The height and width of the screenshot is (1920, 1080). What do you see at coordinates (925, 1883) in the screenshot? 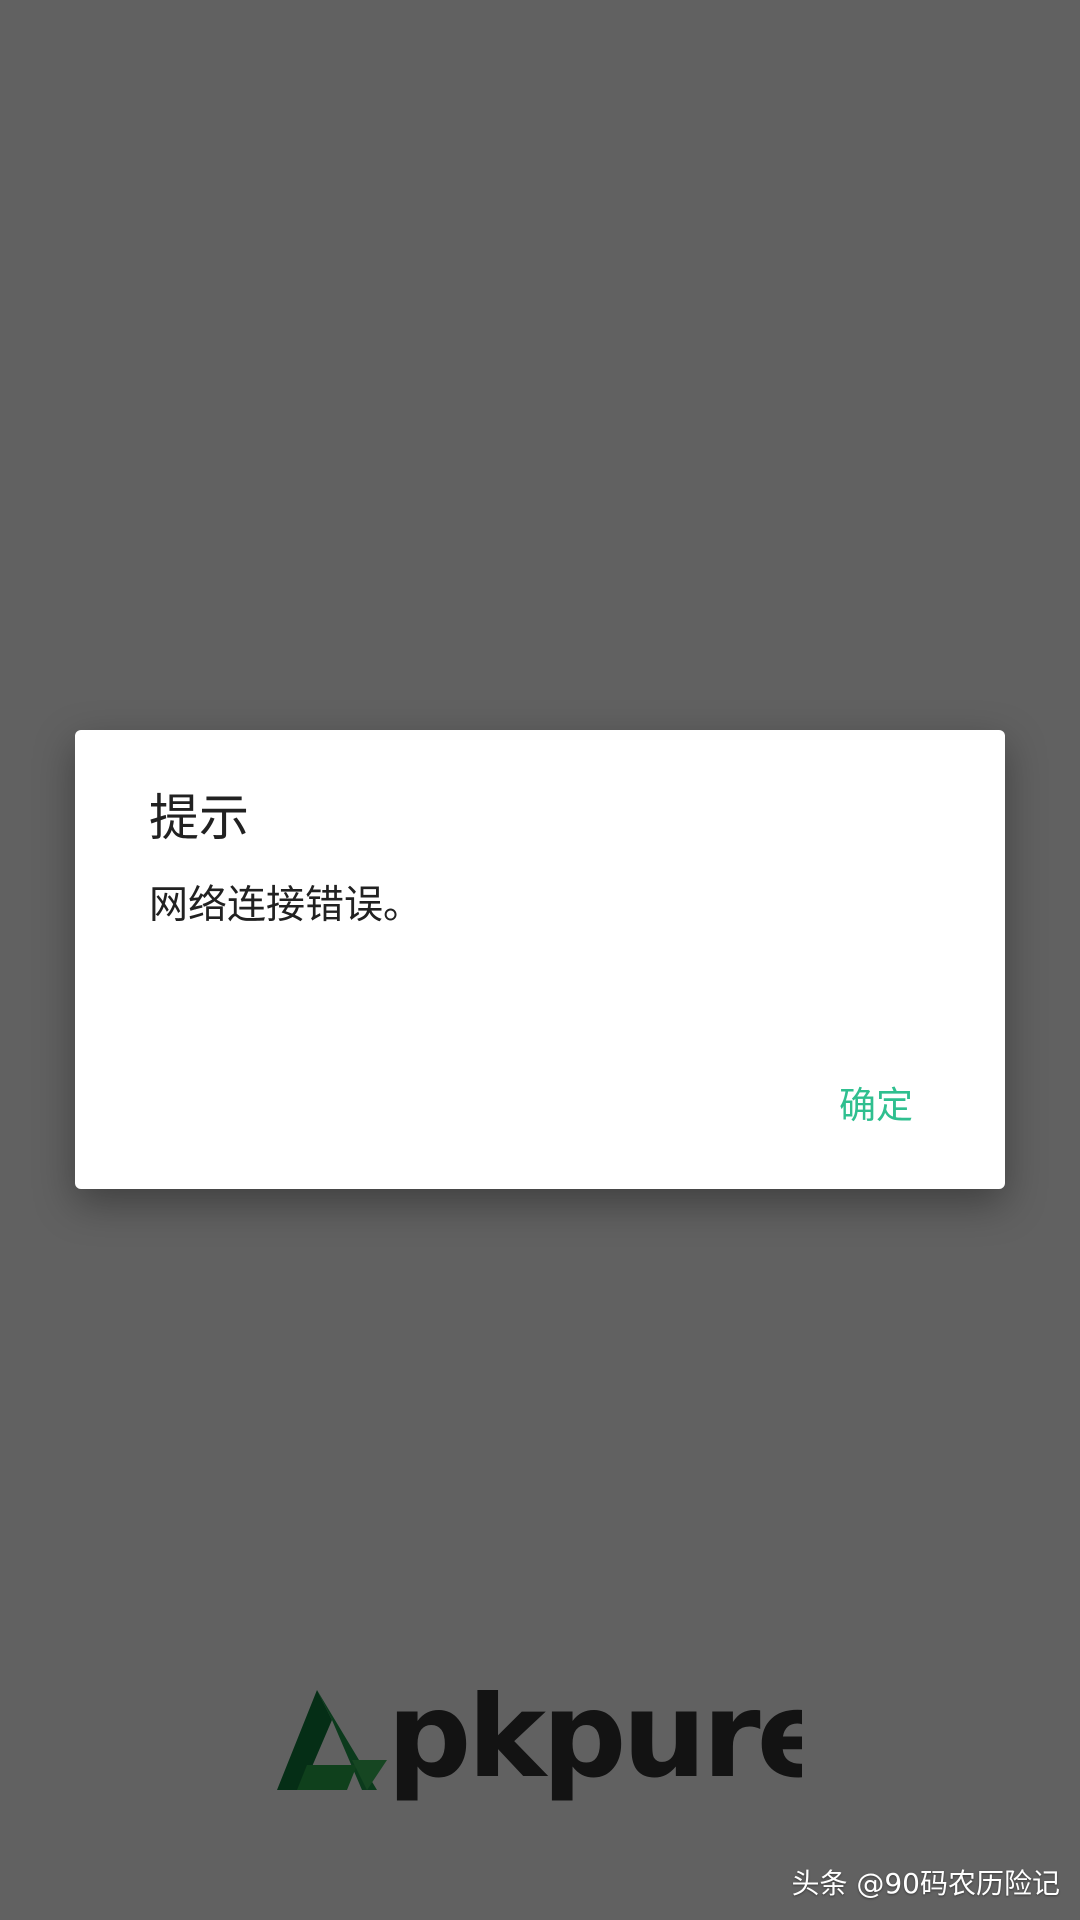
I see `watermark-text: 头条 @90码农历险记` at bounding box center [925, 1883].